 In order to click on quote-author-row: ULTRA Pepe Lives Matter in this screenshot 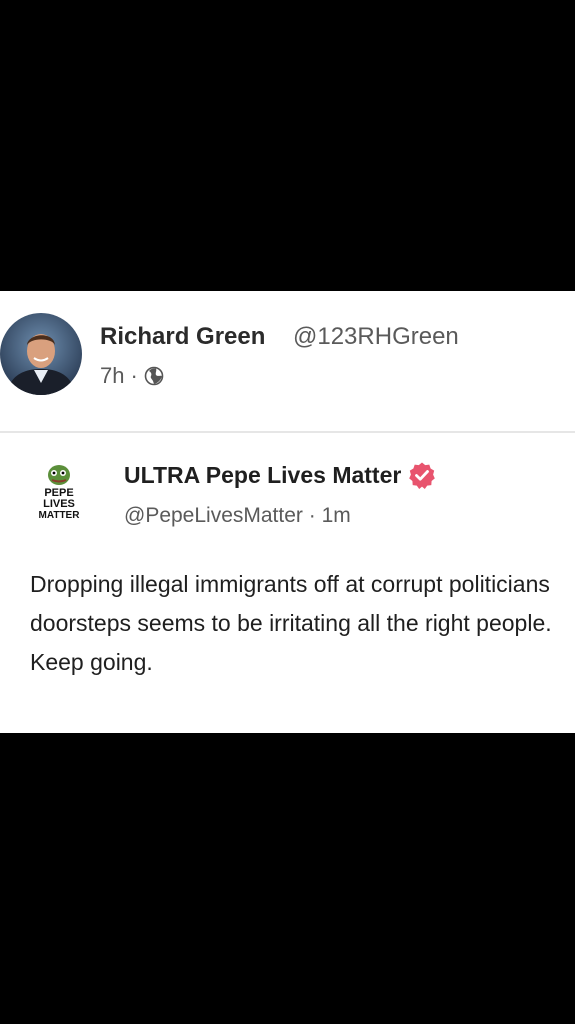, I will do `click(280, 475)`.